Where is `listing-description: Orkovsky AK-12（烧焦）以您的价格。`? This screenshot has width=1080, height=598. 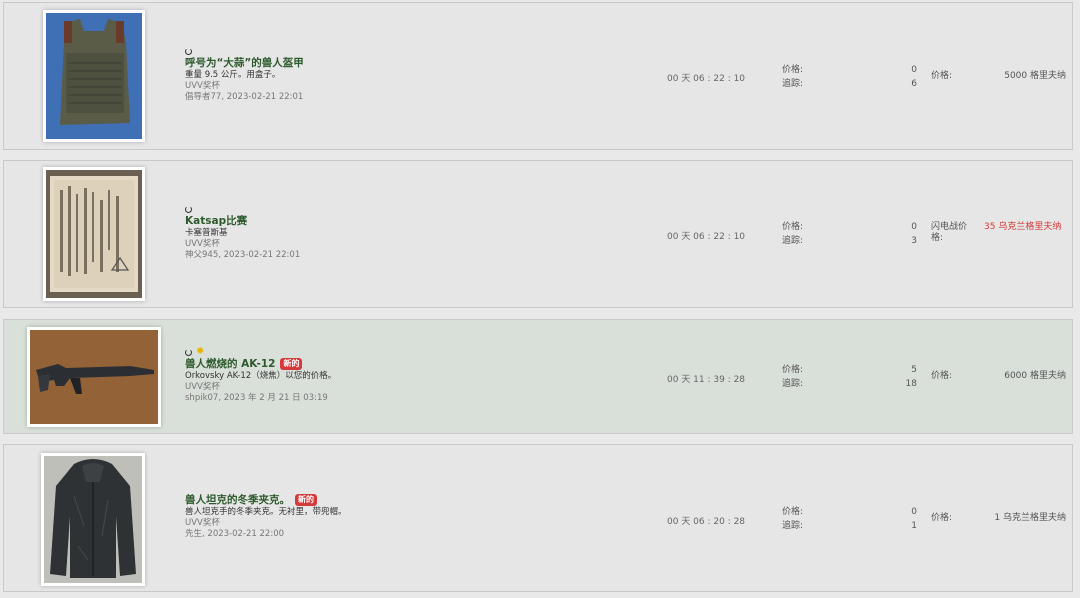
listing-description: Orkovsky AK-12（烧焦）以您的价格。 is located at coordinates (261, 376).